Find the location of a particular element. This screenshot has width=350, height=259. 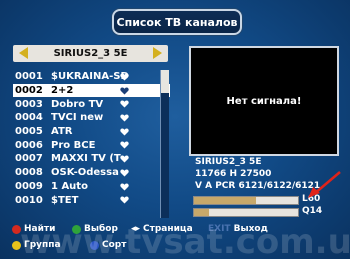

channel-row: 0009 1 Auto is located at coordinates (91, 187).